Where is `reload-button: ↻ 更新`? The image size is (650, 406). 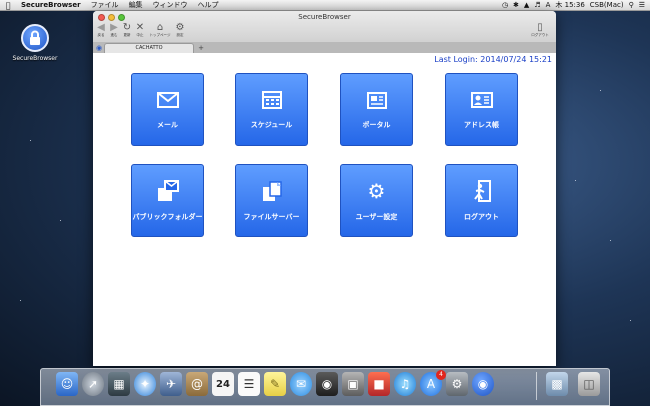 reload-button: ↻ 更新 is located at coordinates (127, 30).